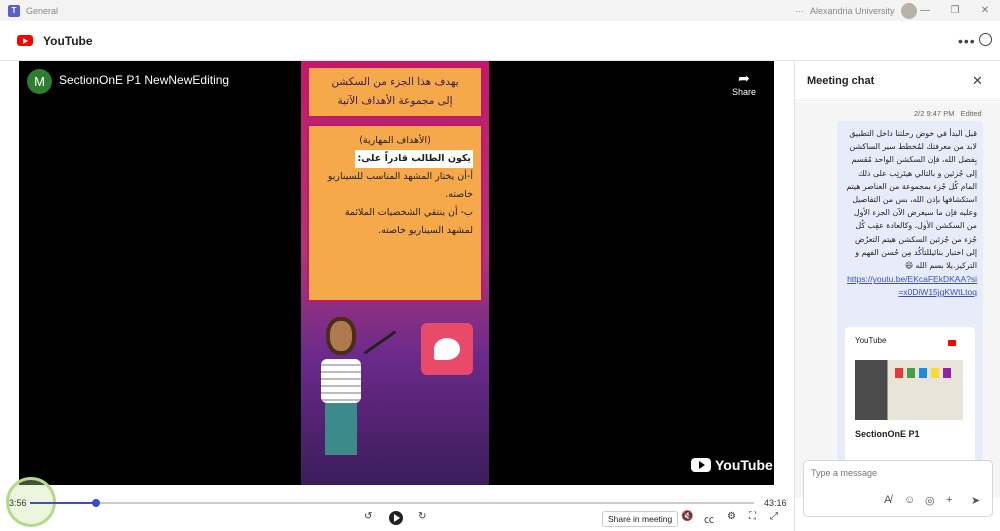 This screenshot has height=531, width=1000. I want to click on slide-intro: يكون الطالب قادراً على:, so click(414, 159).